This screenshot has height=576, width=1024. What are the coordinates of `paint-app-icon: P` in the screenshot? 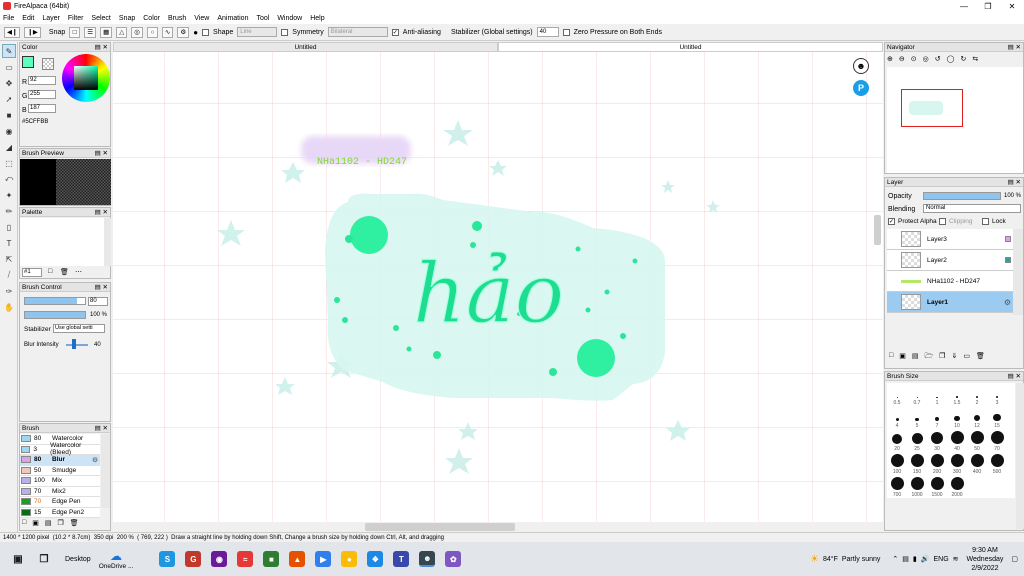 It's located at (861, 88).